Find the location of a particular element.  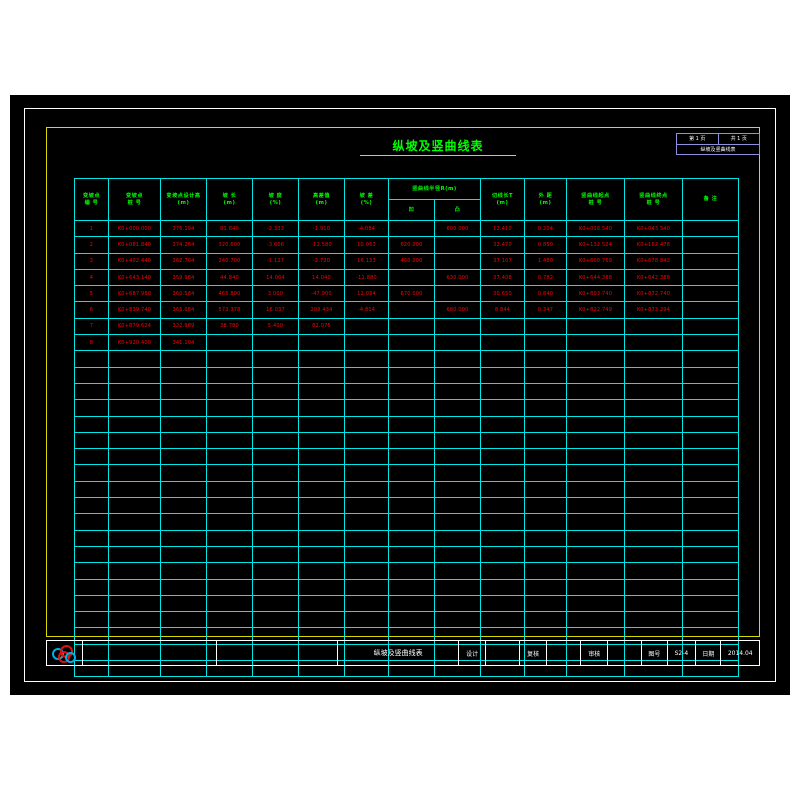

titleblock-check-value is located at coordinates (564, 653).